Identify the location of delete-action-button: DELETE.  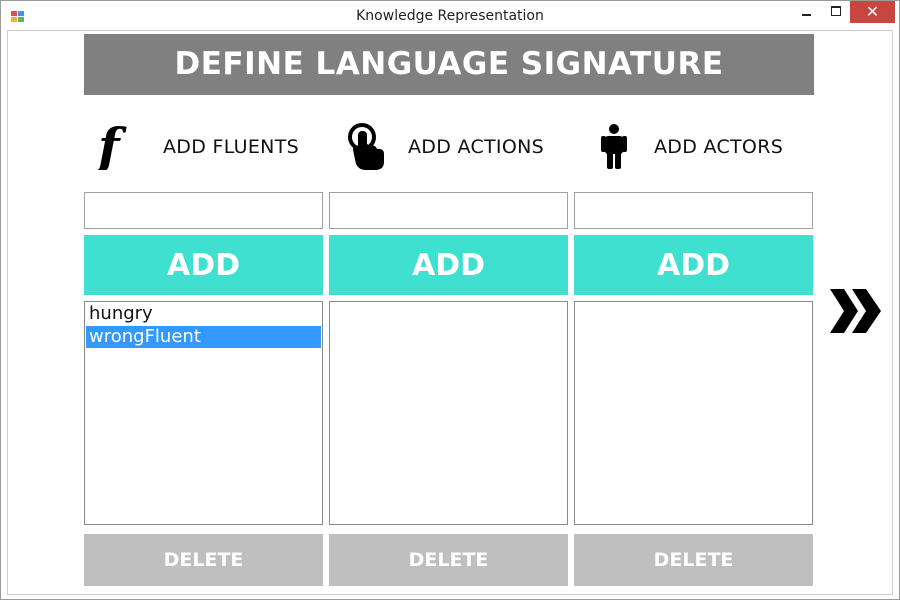
(448, 560).